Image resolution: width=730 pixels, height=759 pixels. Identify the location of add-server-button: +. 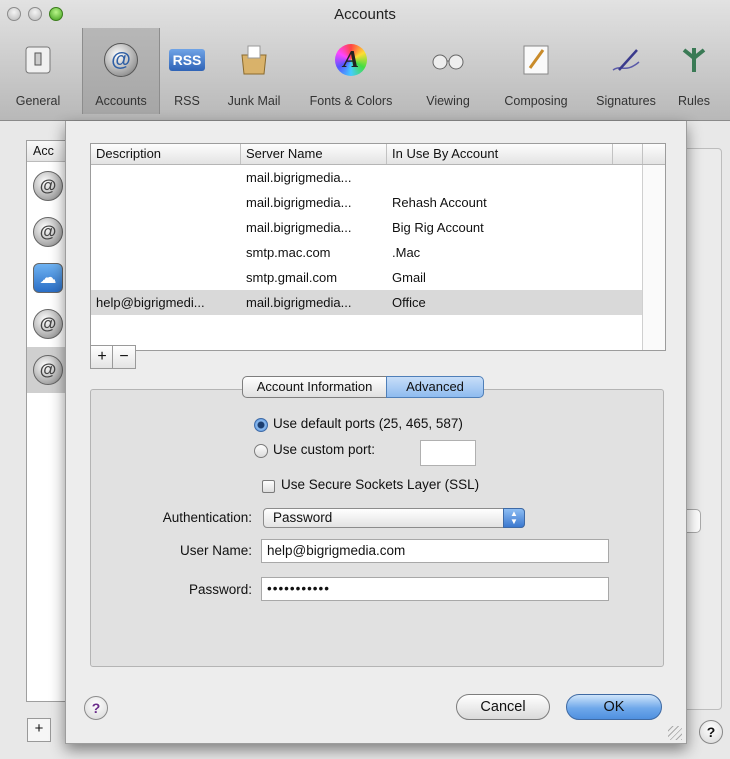
(102, 357).